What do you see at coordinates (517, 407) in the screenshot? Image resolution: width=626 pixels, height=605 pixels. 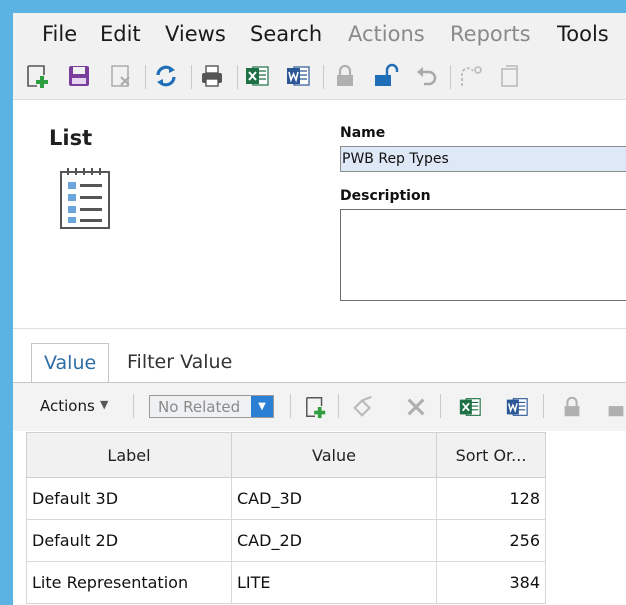 I see `grid-word-icon` at bounding box center [517, 407].